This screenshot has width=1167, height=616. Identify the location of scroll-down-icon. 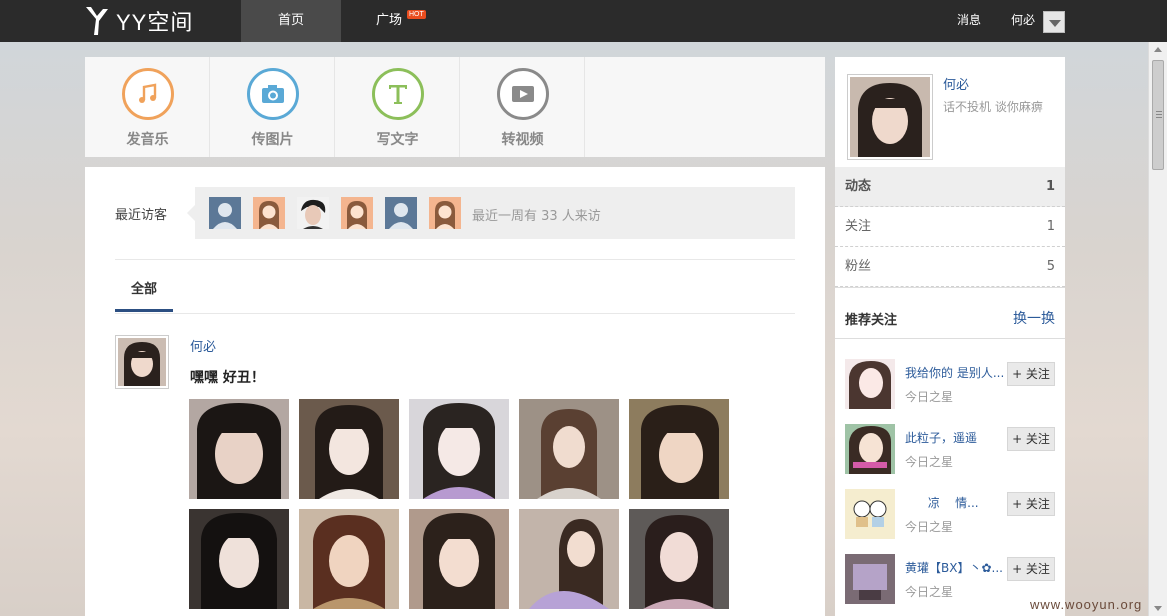
(1158, 608).